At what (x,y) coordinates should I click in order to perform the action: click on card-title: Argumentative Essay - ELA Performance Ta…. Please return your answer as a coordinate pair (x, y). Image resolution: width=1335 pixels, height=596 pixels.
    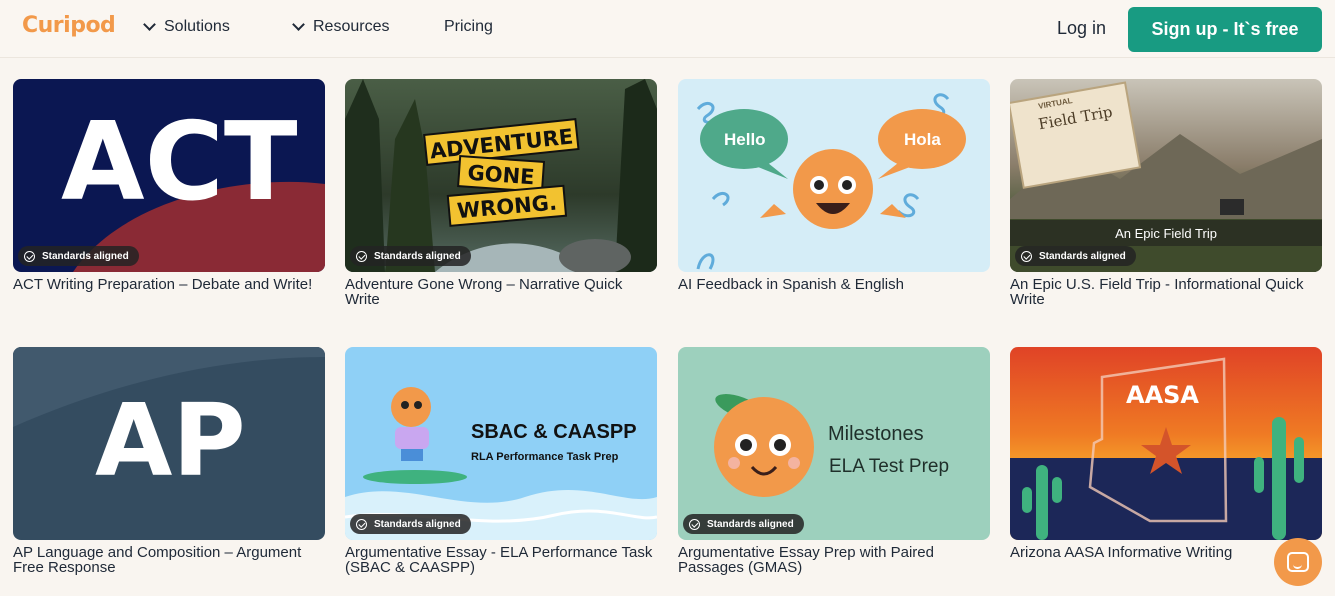
    Looking at the image, I should click on (501, 560).